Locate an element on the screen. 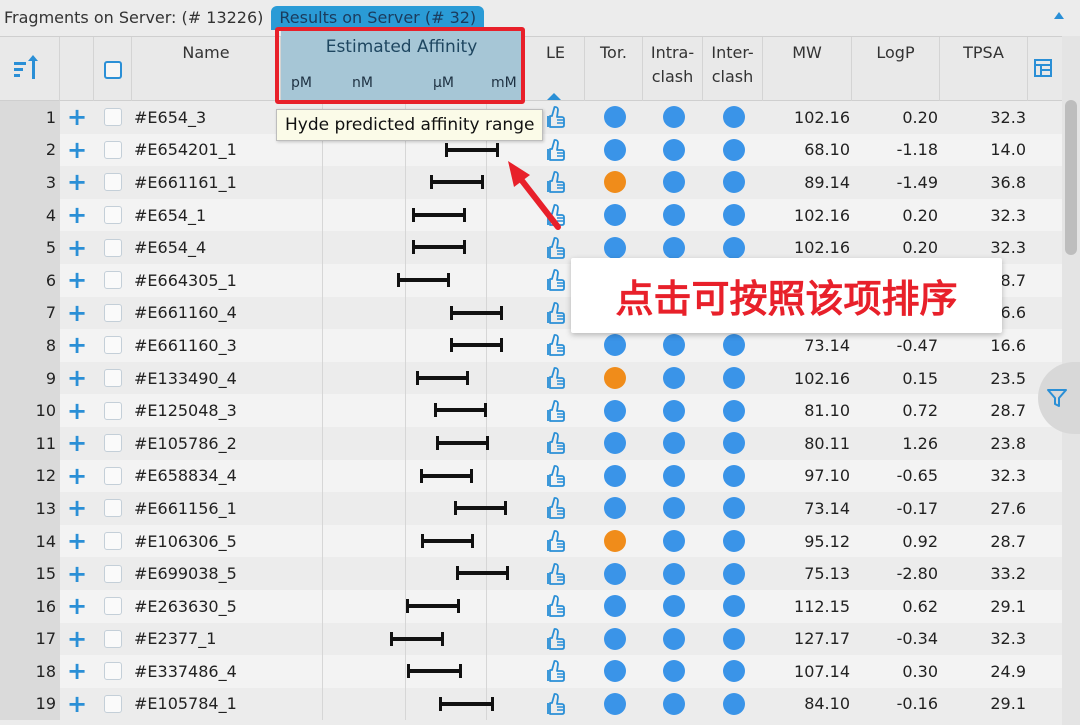 The height and width of the screenshot is (725, 1080). header-inter-clash: Inter- clash is located at coordinates (733, 69).